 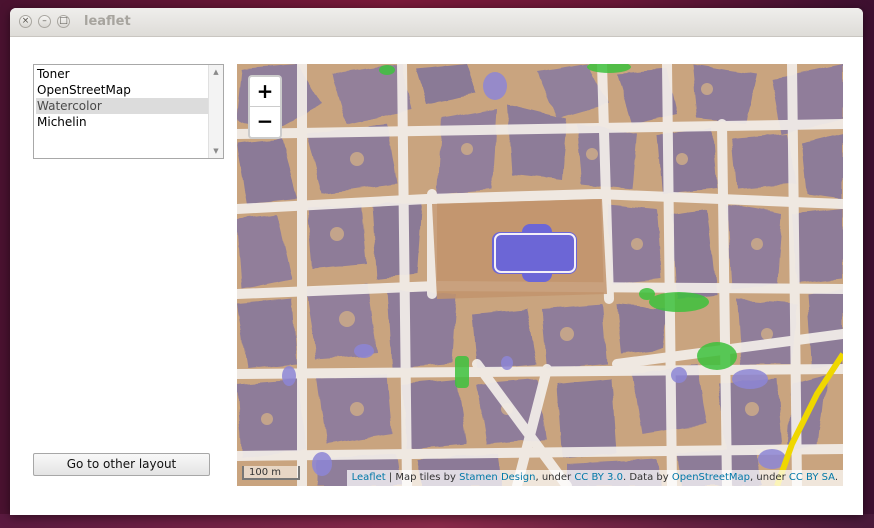 What do you see at coordinates (63, 21) in the screenshot?
I see `maximize-button: □` at bounding box center [63, 21].